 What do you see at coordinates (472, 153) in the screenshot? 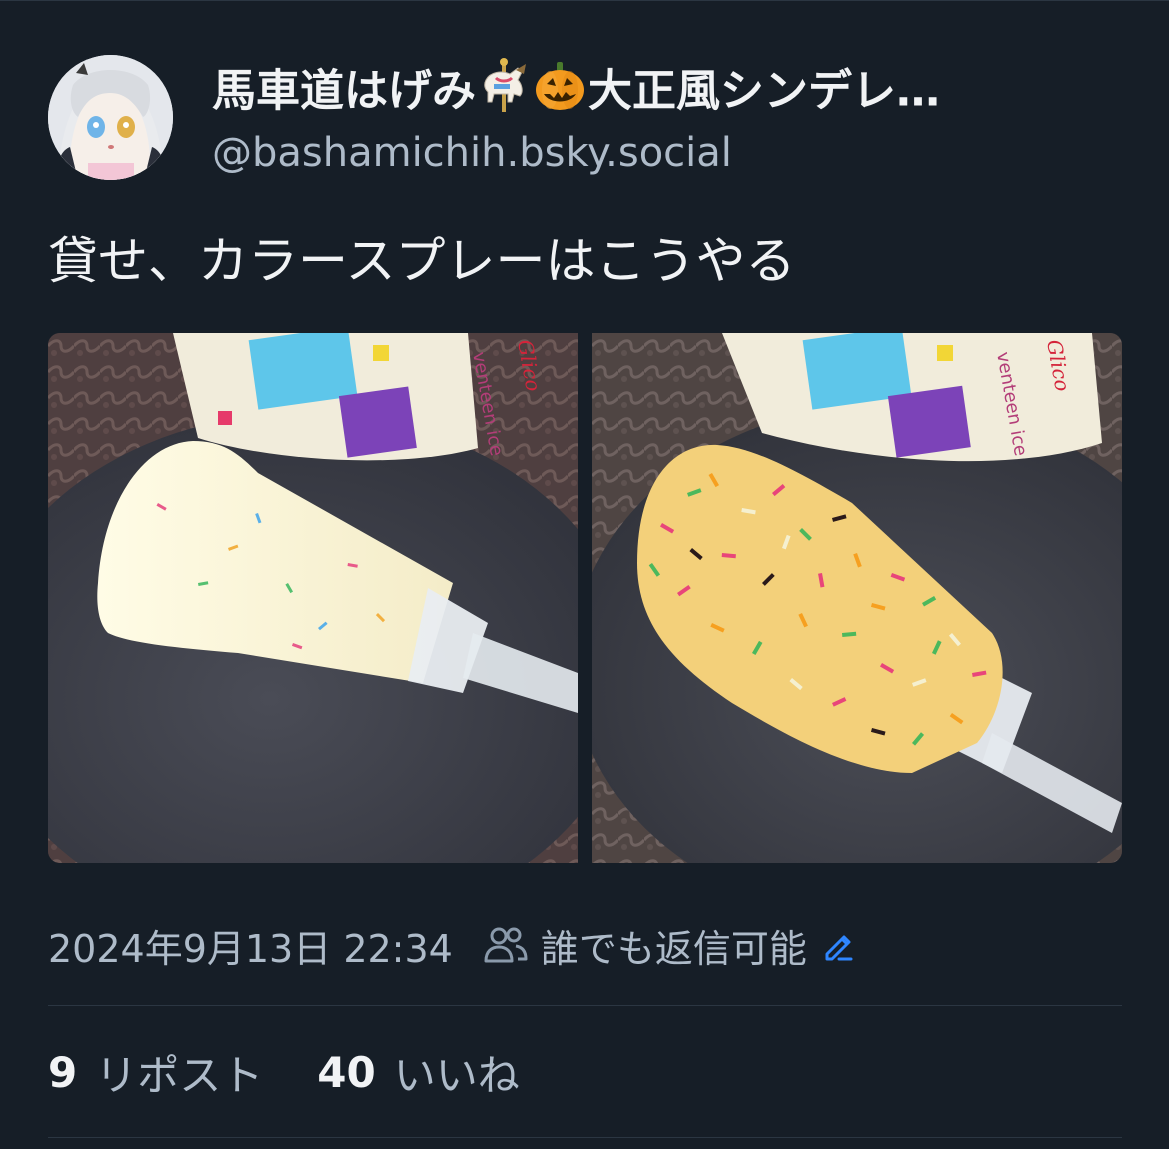
I see `author-handle: @bashamichih.bsky.social` at bounding box center [472, 153].